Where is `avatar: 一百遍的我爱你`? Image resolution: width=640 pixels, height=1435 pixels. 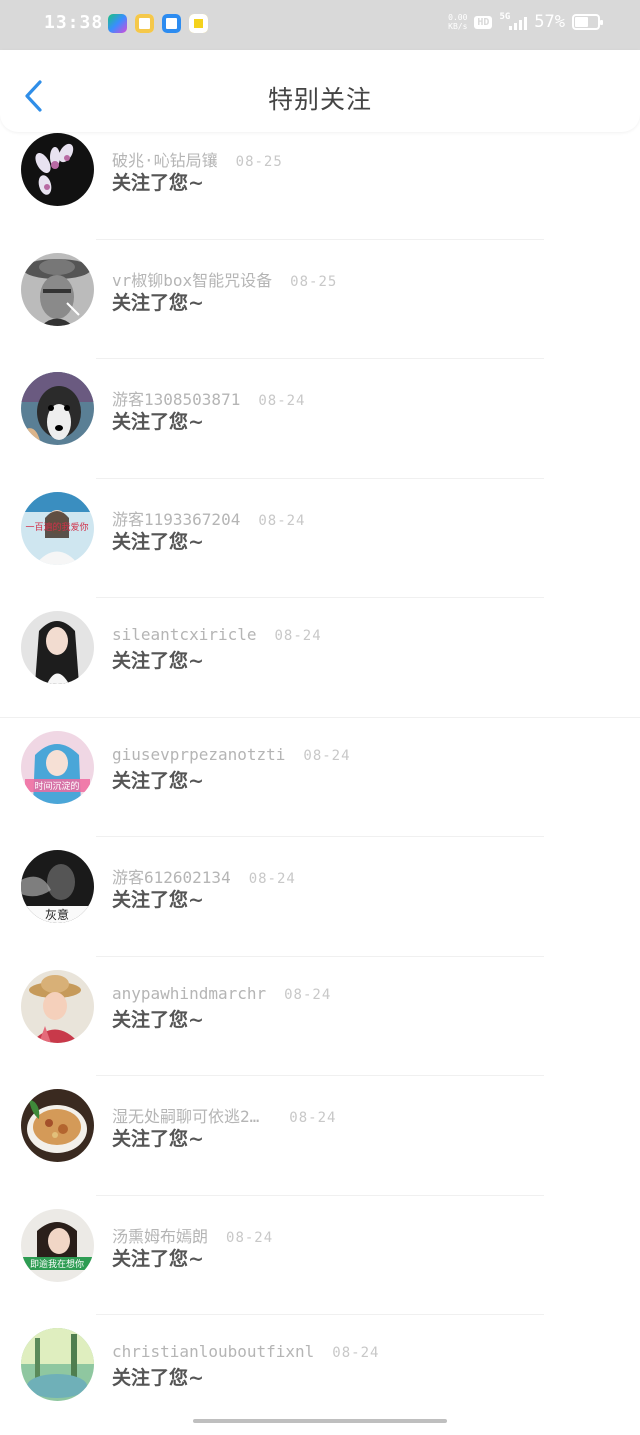
avatar: 一百遍的我爱你 is located at coordinates (57, 528).